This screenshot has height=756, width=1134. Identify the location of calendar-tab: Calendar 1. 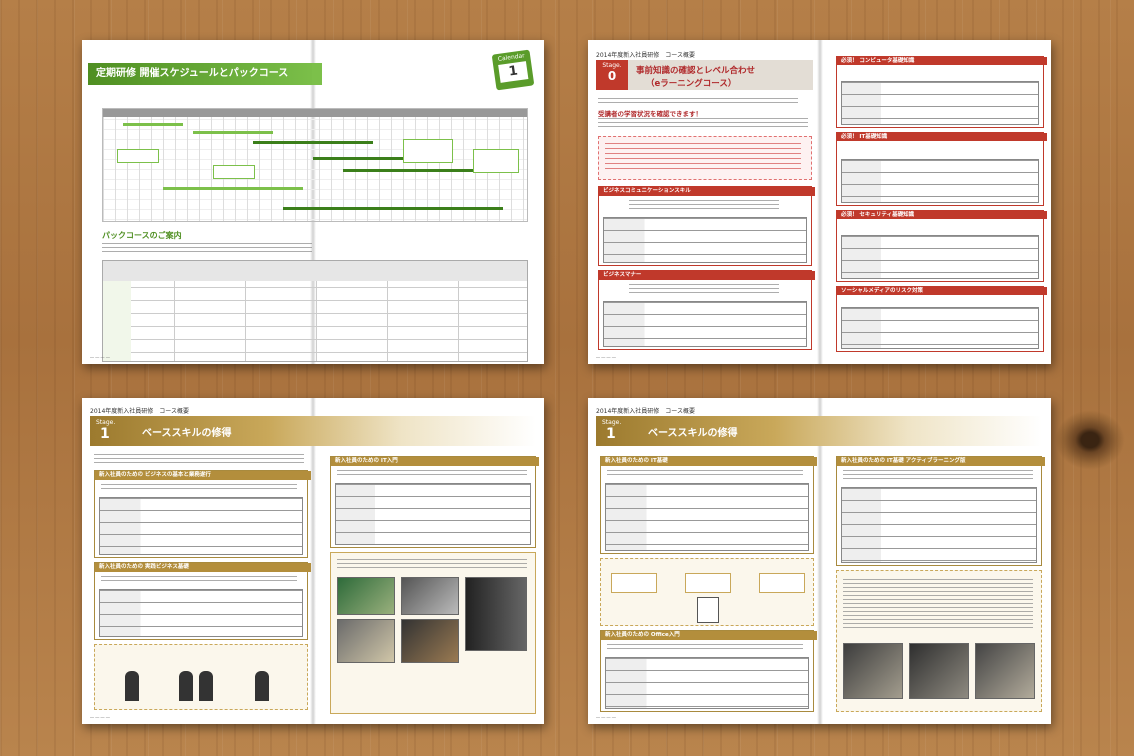
(513, 70).